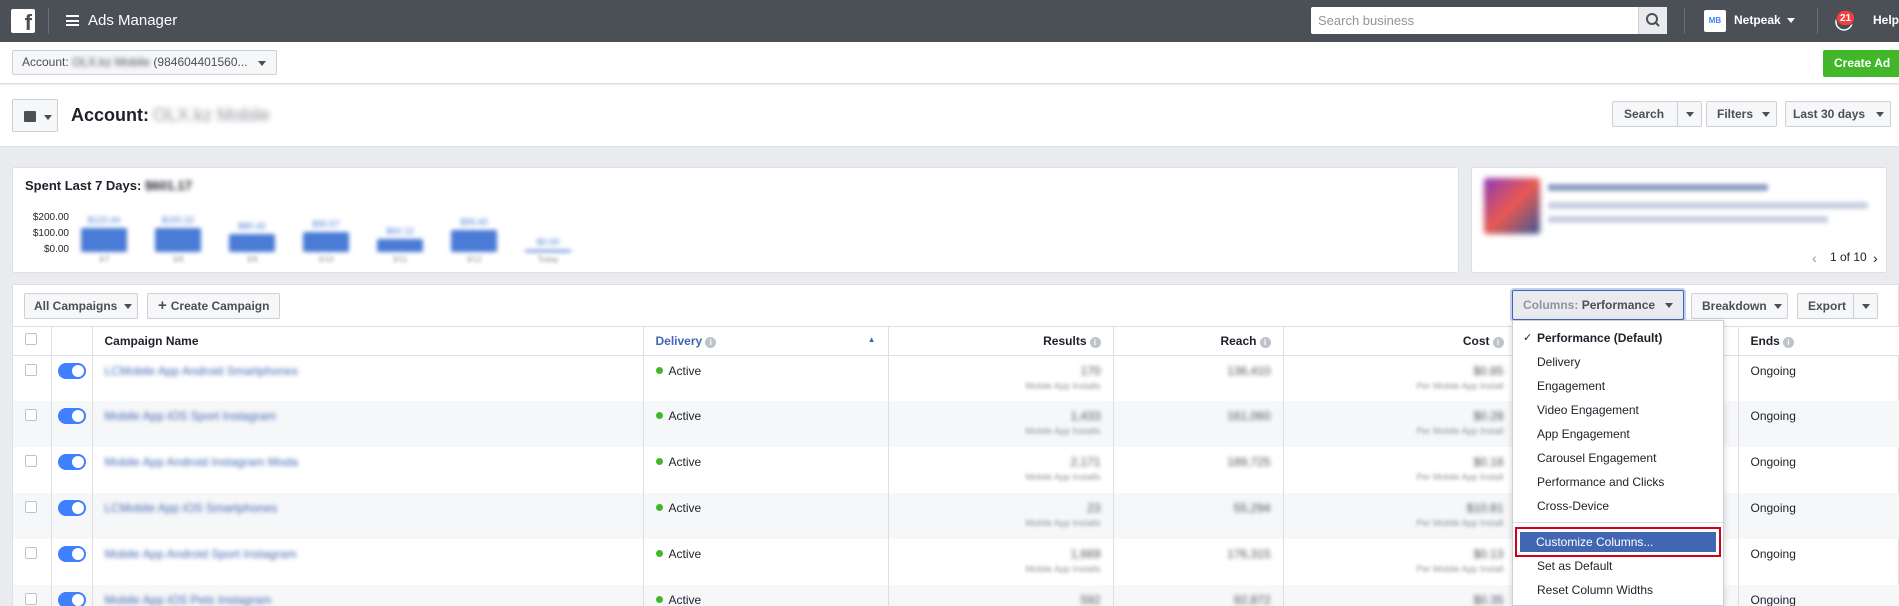 The image size is (1899, 606). Describe the element at coordinates (1512, 206) in the screenshot. I see `promo-image` at that location.